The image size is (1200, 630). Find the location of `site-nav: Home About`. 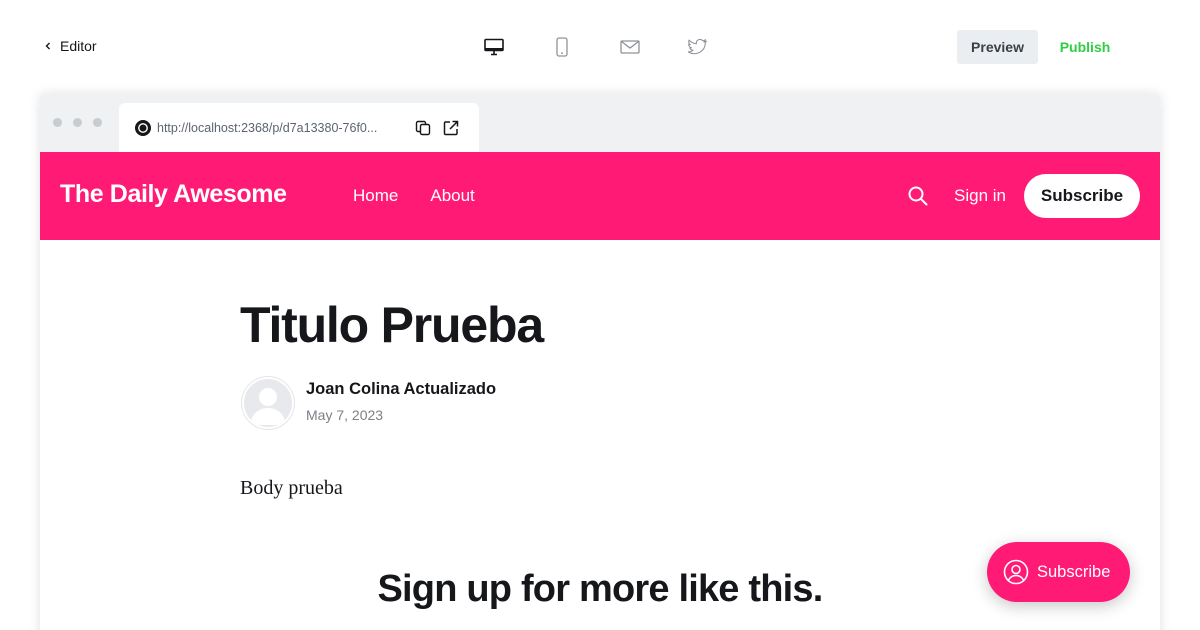

site-nav: Home About is located at coordinates (414, 196).